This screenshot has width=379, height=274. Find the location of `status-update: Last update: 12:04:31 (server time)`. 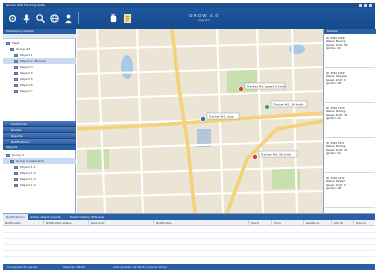

status-update: Last update: 12:04:31 (server time) is located at coordinates (140, 267).